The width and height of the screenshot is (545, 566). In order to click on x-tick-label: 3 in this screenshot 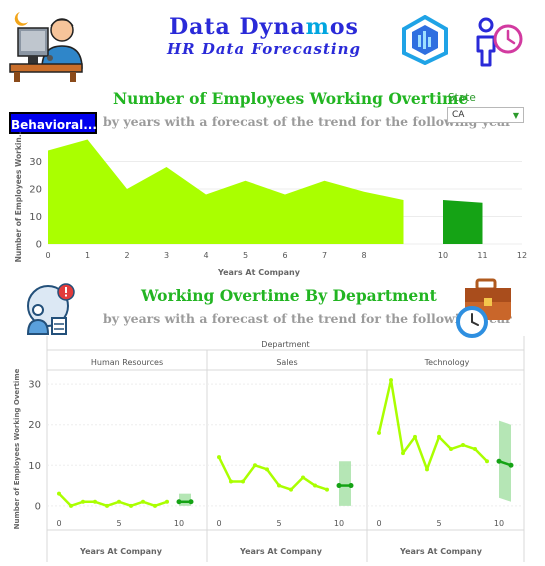, I will do `click(166, 255)`.